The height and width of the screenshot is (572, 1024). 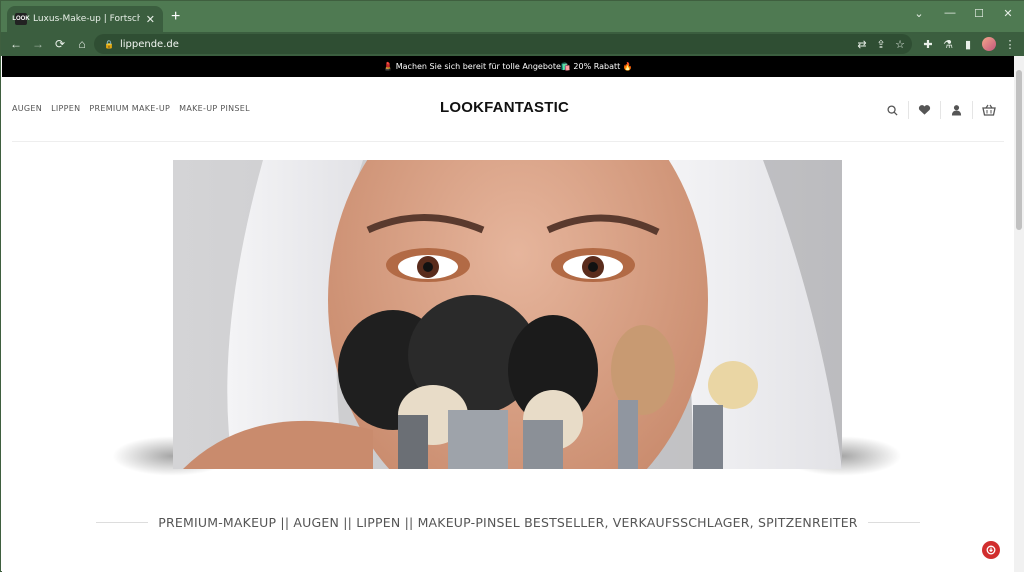 What do you see at coordinates (503, 44) in the screenshot?
I see `address-bar: 🔒 lippende.de` at bounding box center [503, 44].